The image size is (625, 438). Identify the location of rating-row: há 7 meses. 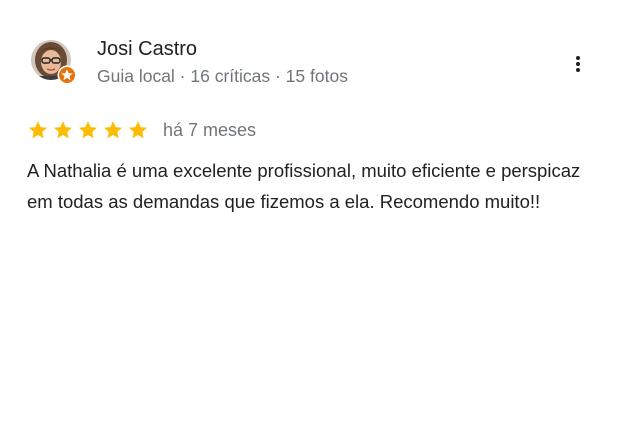
(141, 130).